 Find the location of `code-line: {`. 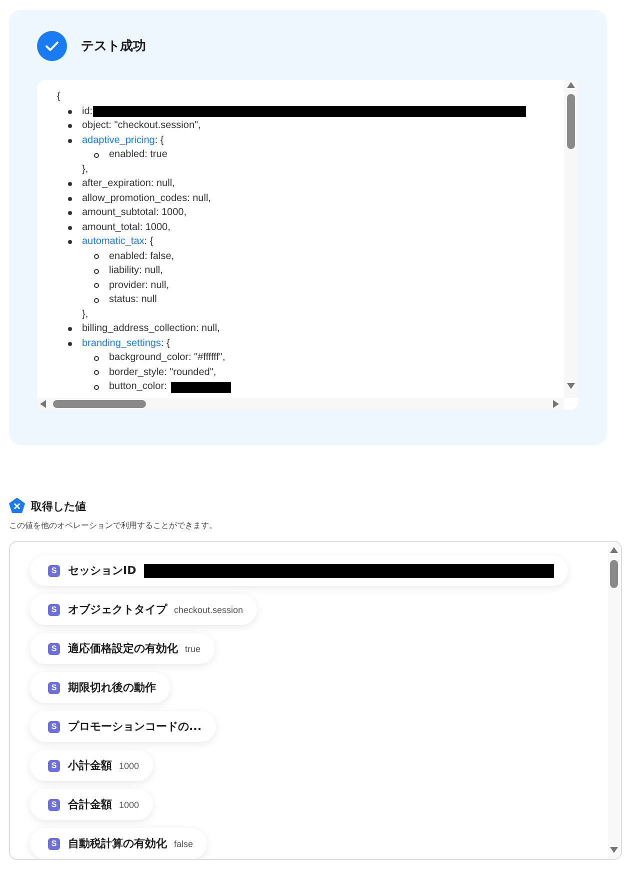

code-line: { is located at coordinates (59, 97).